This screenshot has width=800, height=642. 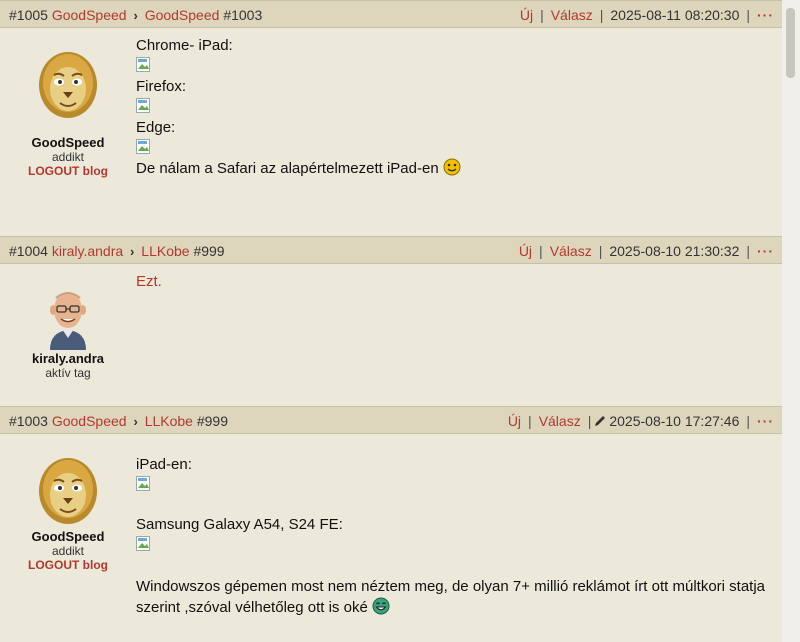 I want to click on post-number: #1004, so click(x=28, y=251).